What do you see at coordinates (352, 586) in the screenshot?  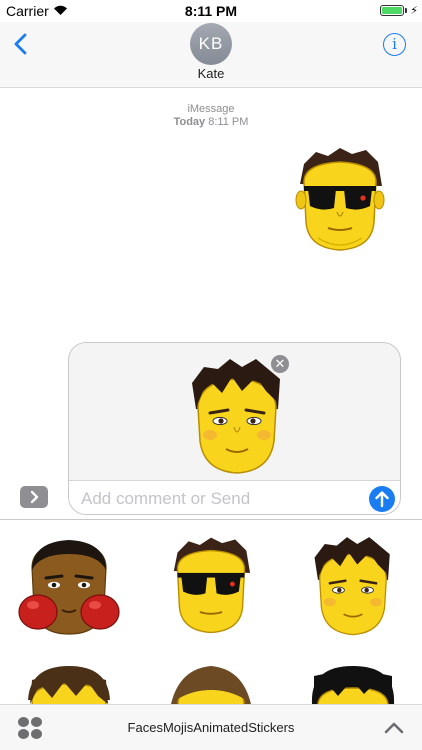 I see `black-hair-face-sticker` at bounding box center [352, 586].